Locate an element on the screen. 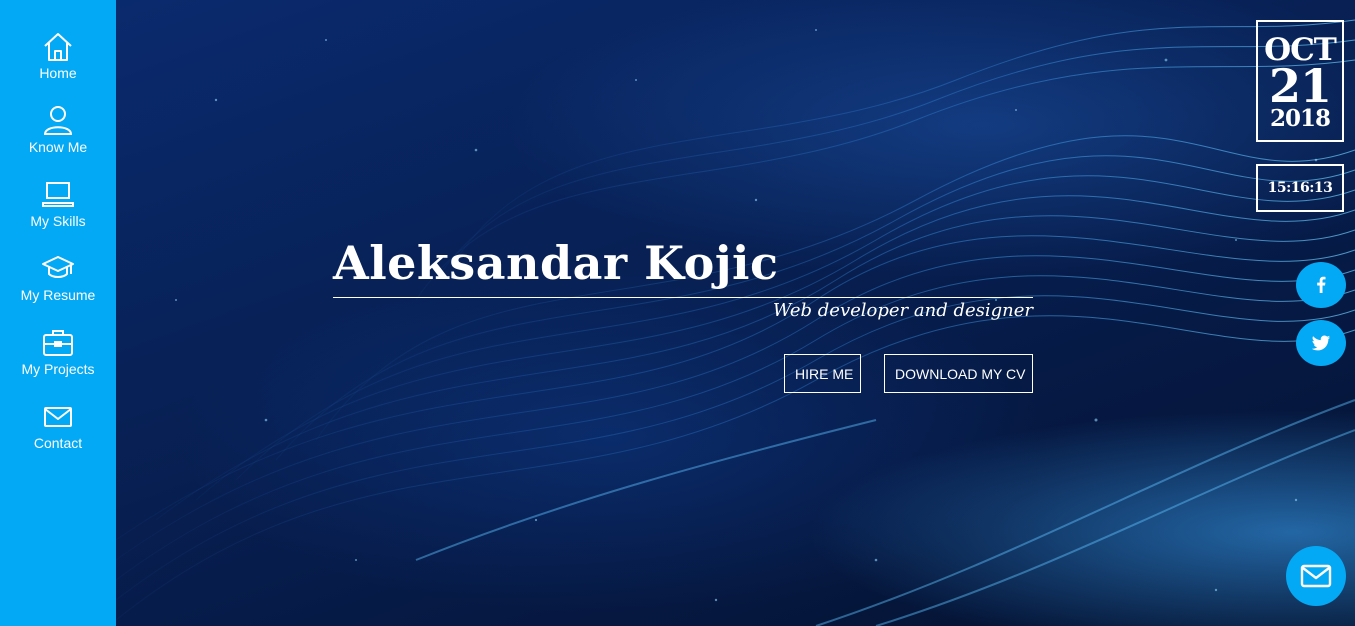  date-widget: OCT 21 2018 is located at coordinates (1300, 81).